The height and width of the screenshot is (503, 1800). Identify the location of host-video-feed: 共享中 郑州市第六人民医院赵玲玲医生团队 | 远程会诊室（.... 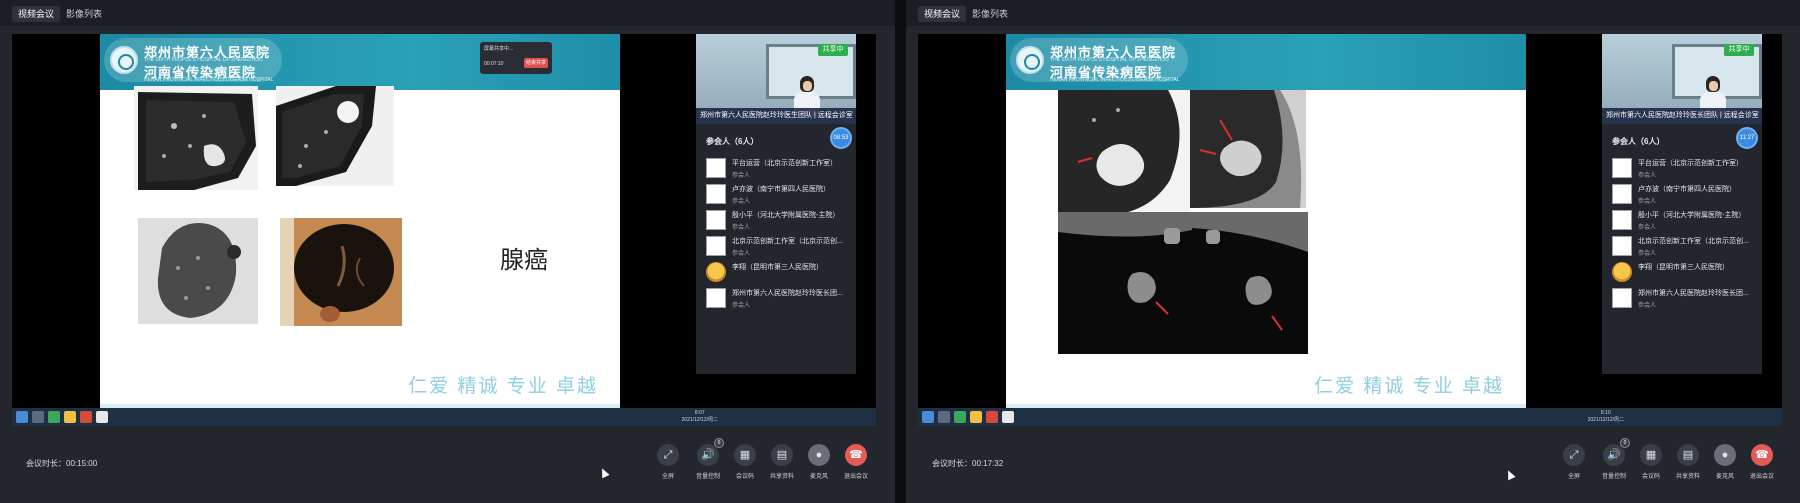
(776, 79).